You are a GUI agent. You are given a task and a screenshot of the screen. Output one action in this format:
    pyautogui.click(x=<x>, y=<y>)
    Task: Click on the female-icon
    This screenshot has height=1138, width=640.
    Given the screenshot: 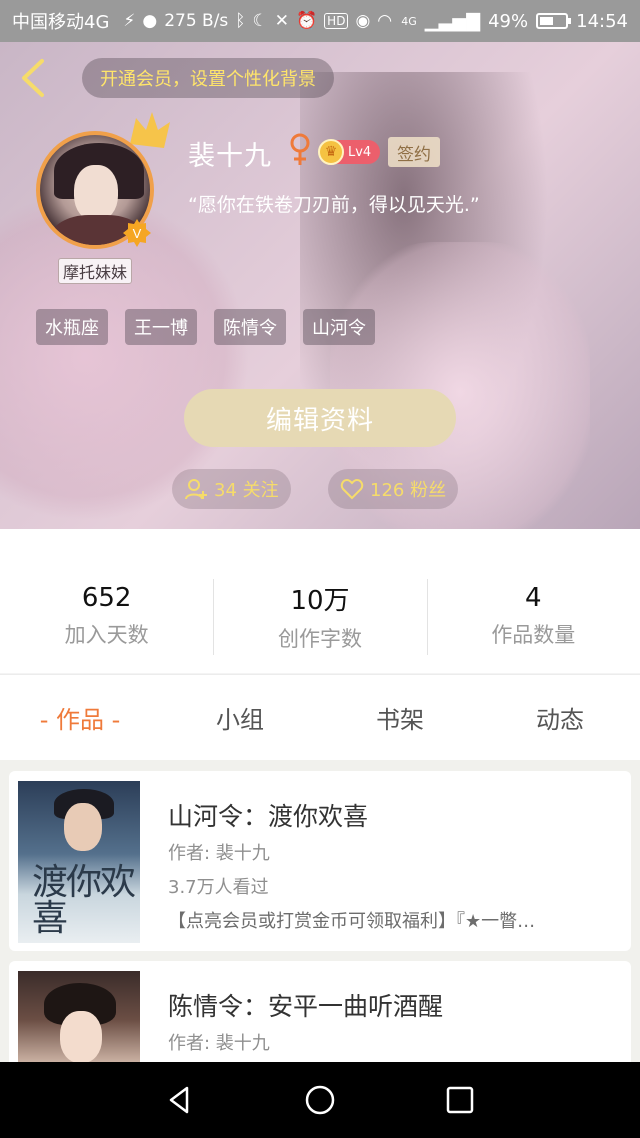 What is the action you would take?
    pyautogui.click(x=300, y=149)
    